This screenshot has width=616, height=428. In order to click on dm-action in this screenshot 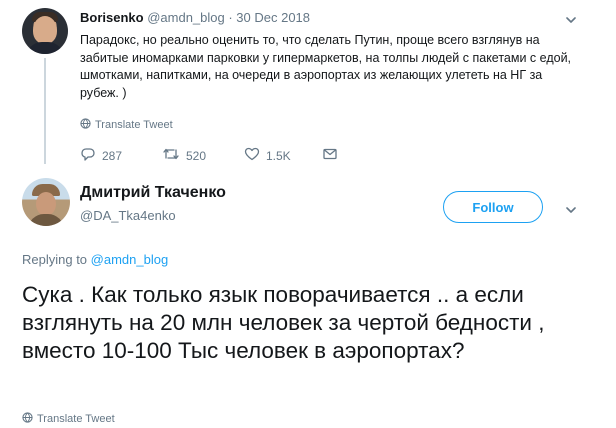, I will do `click(330, 155)`.